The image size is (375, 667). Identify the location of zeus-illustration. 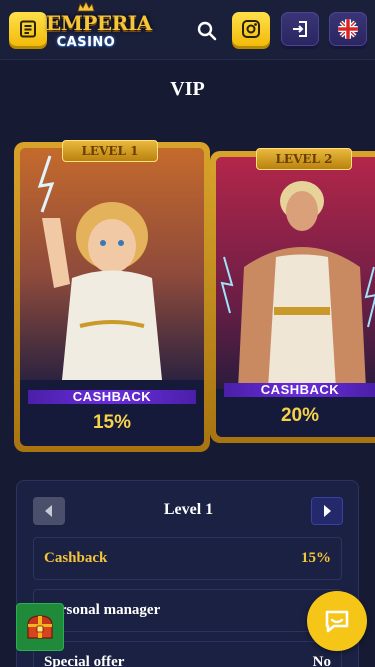
(295, 273).